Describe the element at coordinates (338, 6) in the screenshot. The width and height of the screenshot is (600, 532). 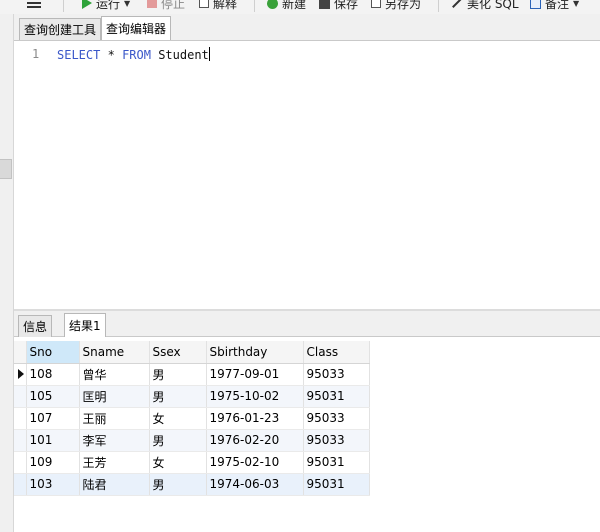
I see `save-button: 保存` at that location.